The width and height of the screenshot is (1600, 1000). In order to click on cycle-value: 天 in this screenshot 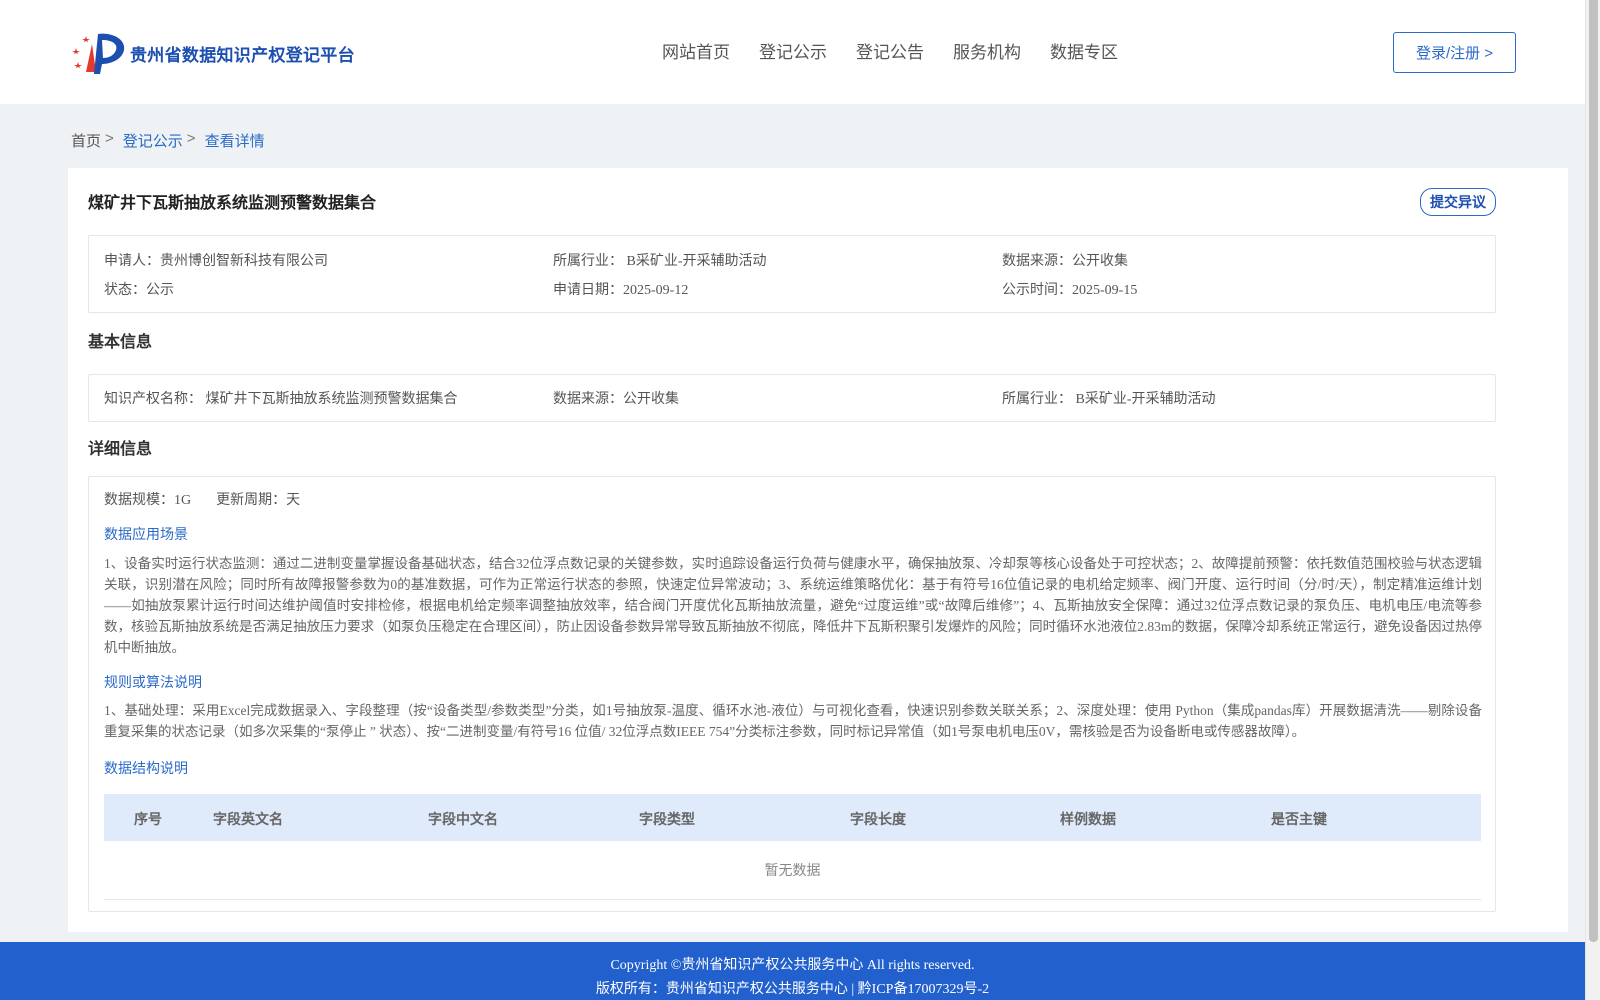, I will do `click(293, 500)`.